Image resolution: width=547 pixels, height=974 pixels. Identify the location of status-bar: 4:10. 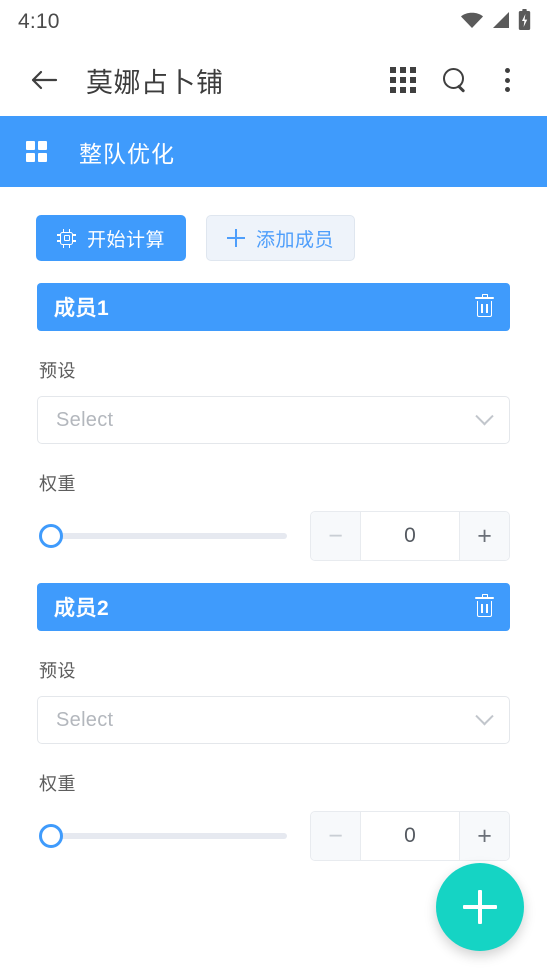
(273, 22).